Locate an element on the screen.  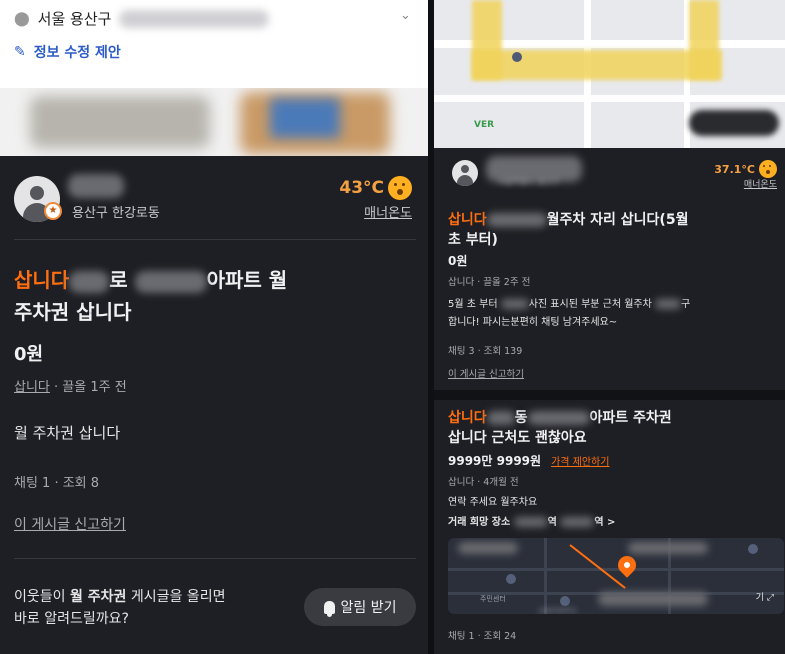
trade-place-row: 거래 희망 장소 역 역 > is located at coordinates (613, 523).